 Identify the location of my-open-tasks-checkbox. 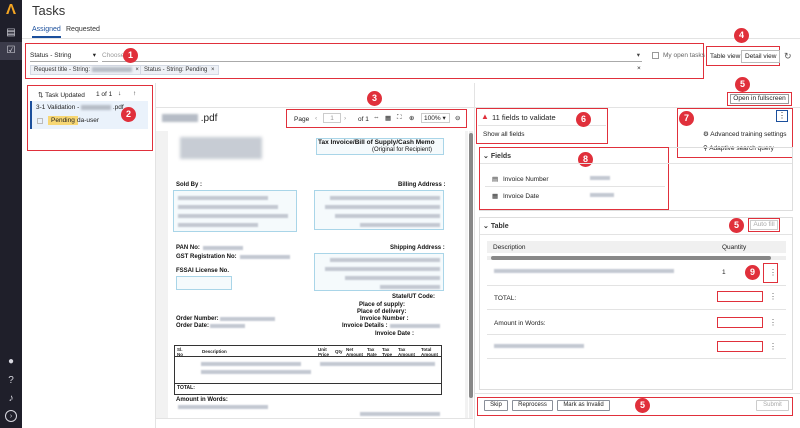
(655, 55).